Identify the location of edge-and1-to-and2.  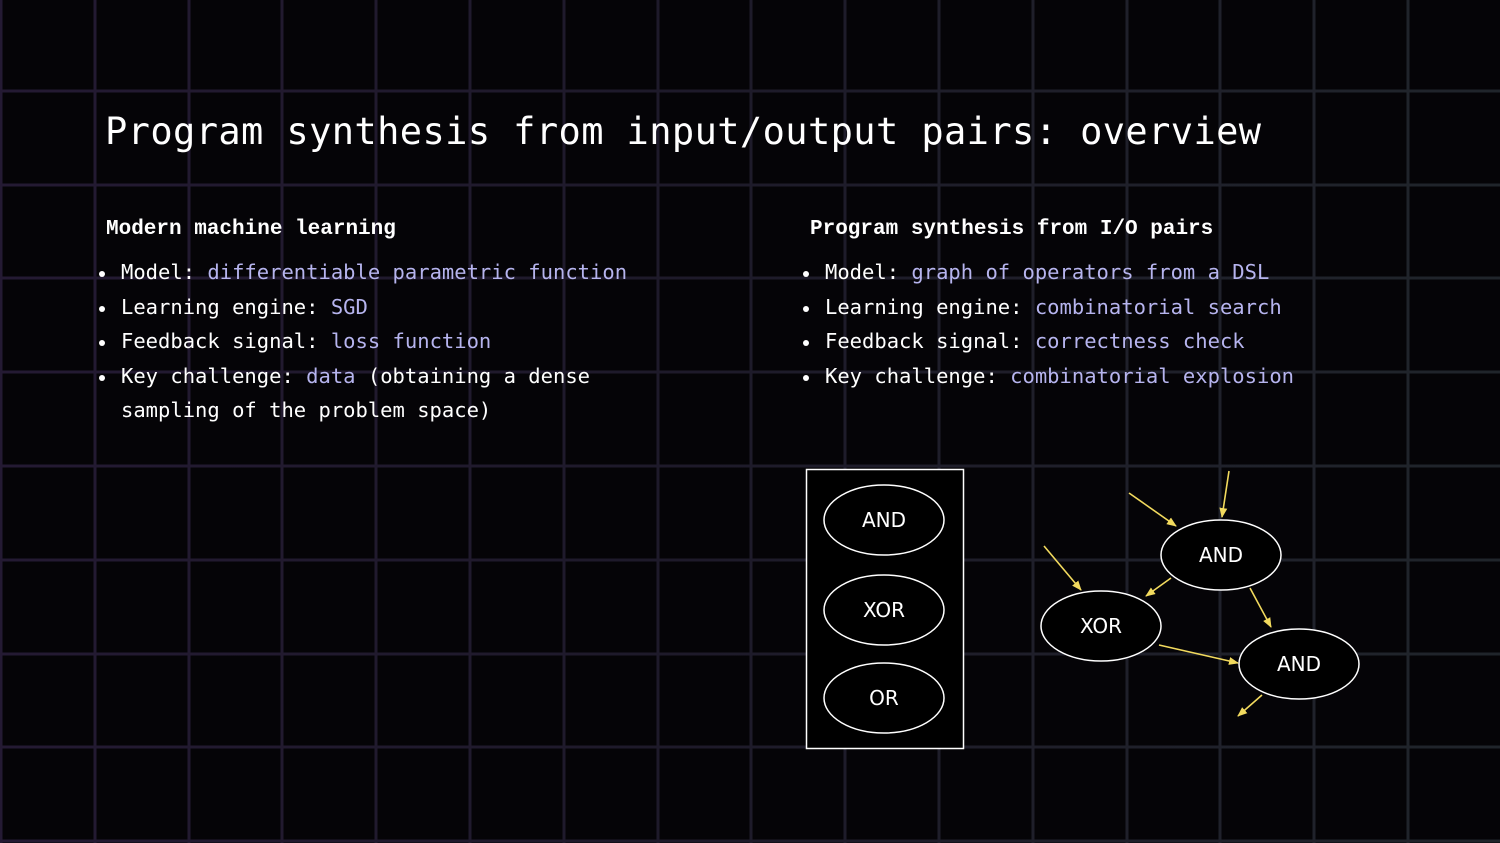
(1260, 607).